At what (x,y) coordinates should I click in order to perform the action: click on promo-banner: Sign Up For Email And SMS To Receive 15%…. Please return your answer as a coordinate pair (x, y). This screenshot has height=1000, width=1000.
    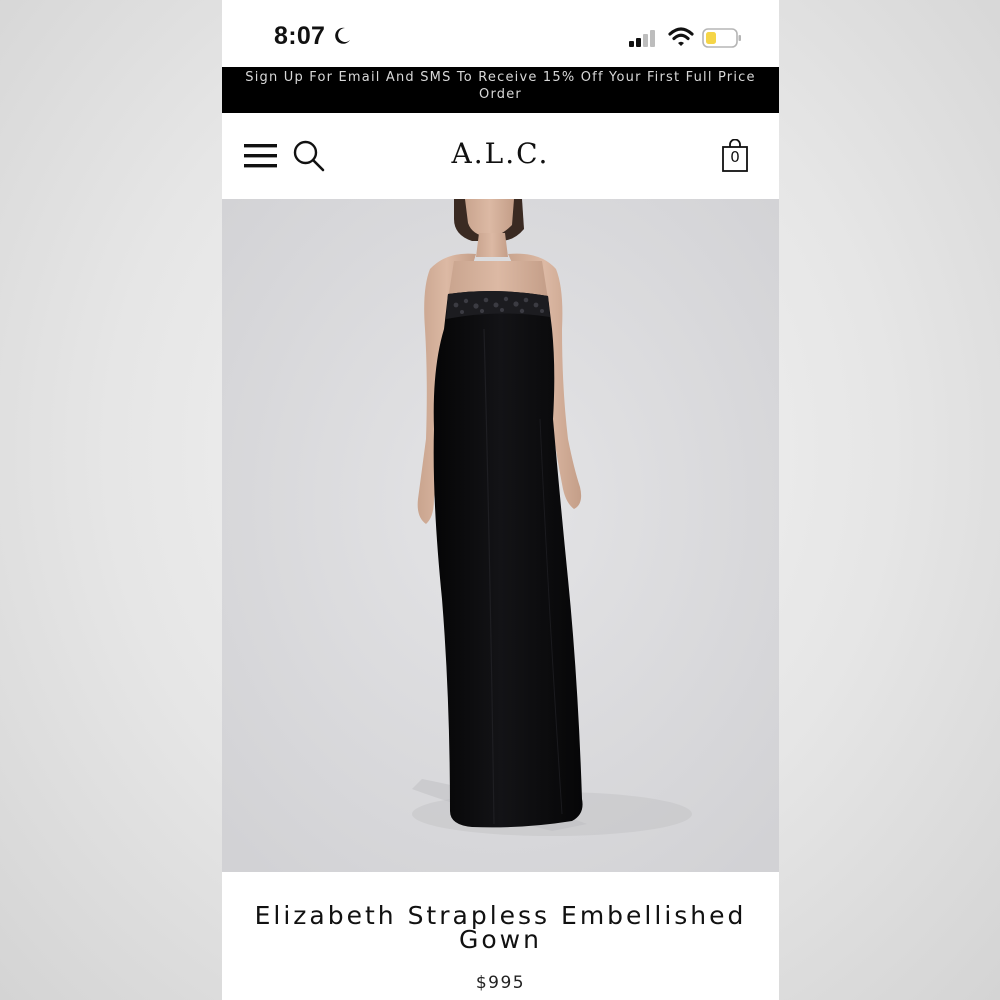
    Looking at the image, I should click on (500, 90).